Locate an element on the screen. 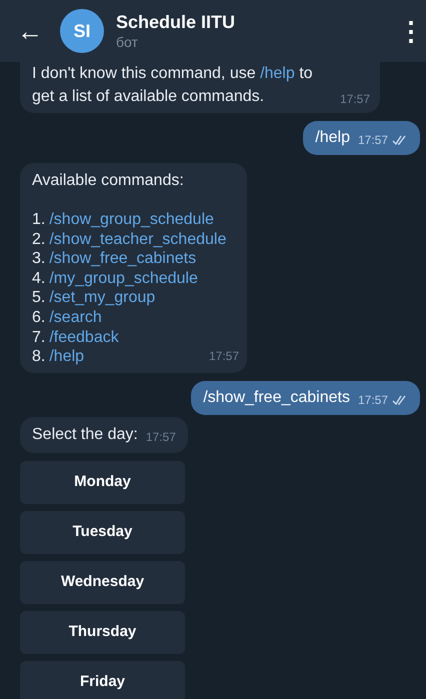 This screenshot has height=699, width=426. list-number: 2. is located at coordinates (39, 240).